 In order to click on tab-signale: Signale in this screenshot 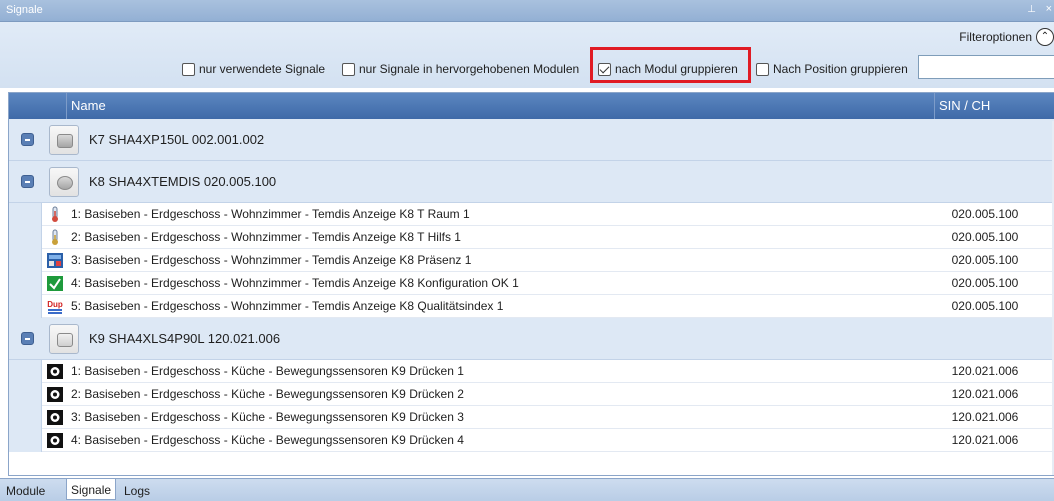, I will do `click(91, 489)`.